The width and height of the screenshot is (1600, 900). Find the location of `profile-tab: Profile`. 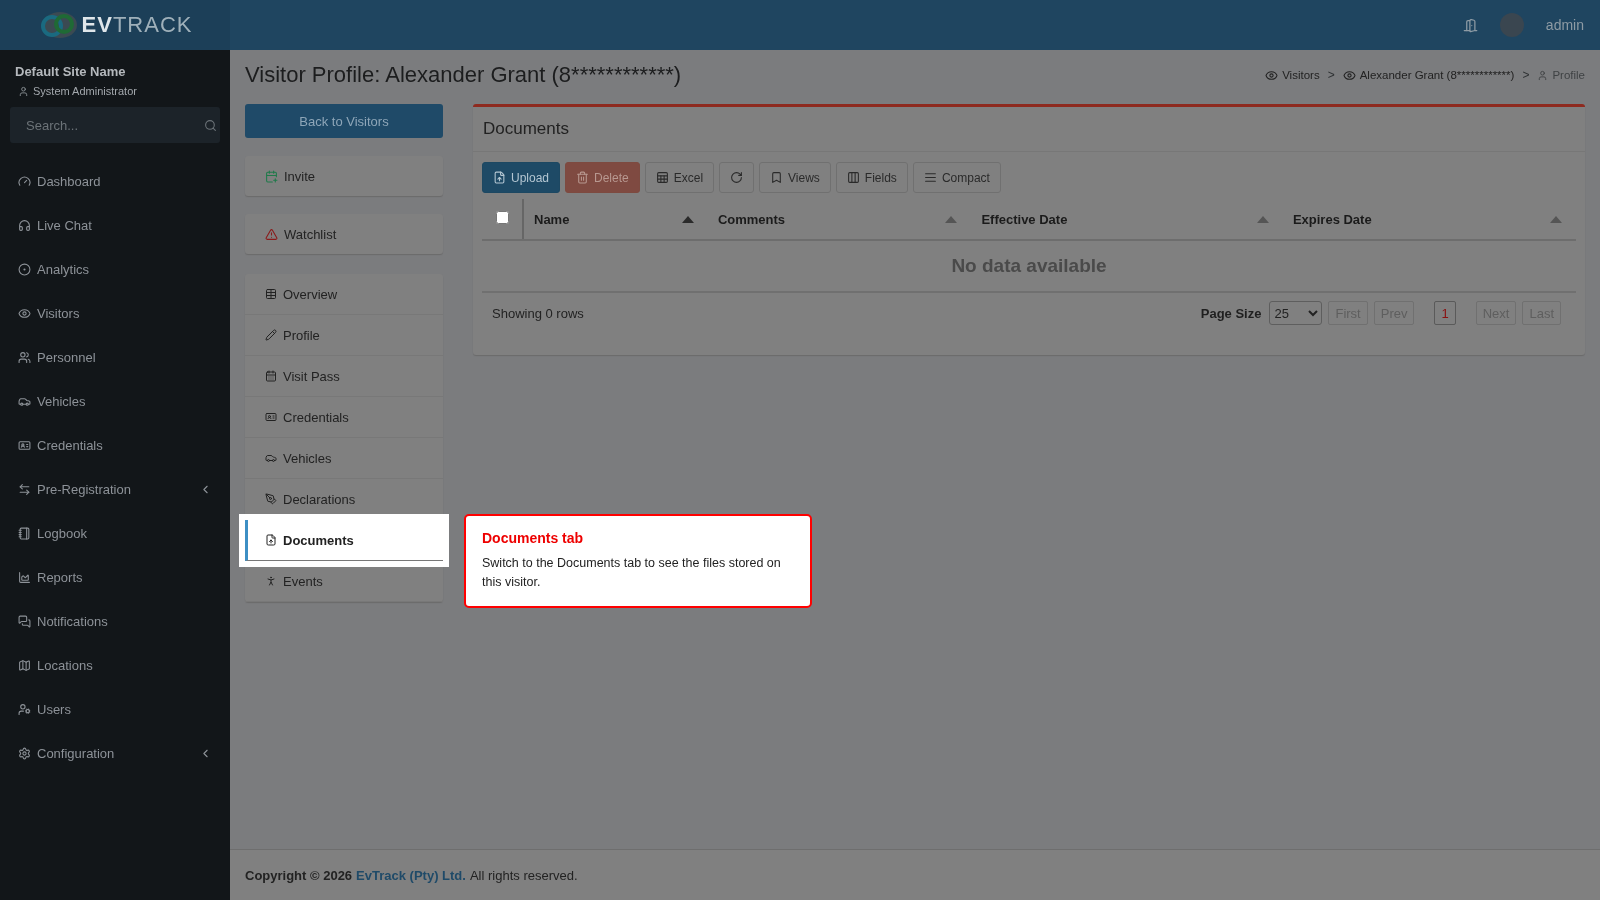

profile-tab: Profile is located at coordinates (344, 335).